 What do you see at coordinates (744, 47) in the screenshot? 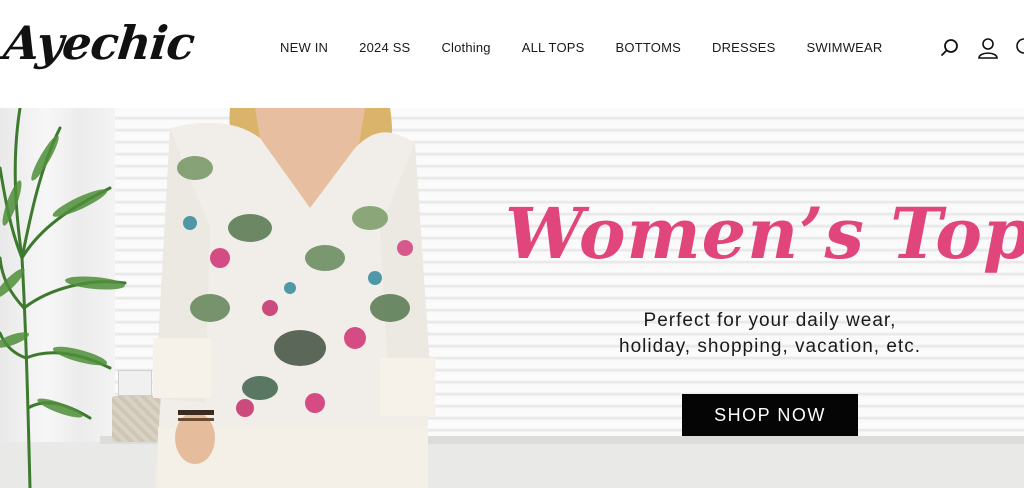
I see `nav-item-dresses: DRESSES` at bounding box center [744, 47].